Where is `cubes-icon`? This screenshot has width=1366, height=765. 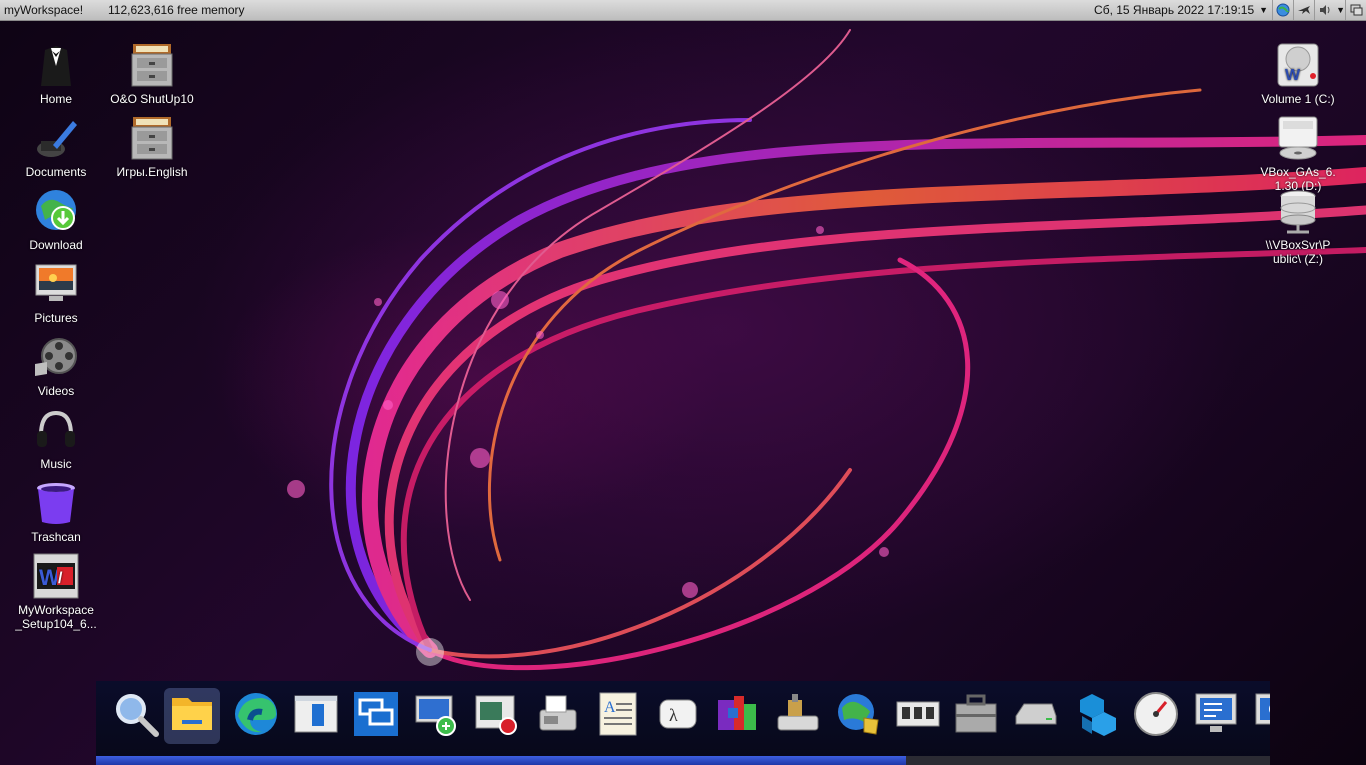 cubes-icon is located at coordinates (1098, 716).